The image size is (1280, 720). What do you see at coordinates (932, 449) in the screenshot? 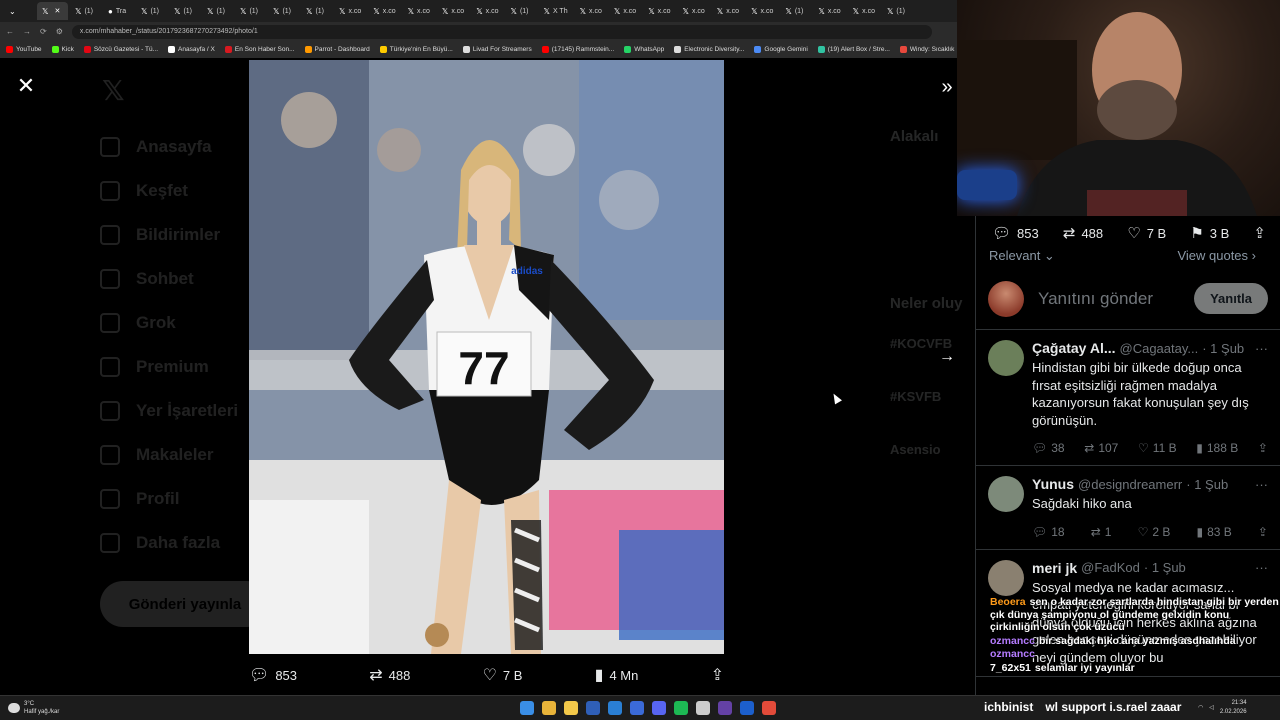
I see `trend-item: Asensio` at bounding box center [932, 449].